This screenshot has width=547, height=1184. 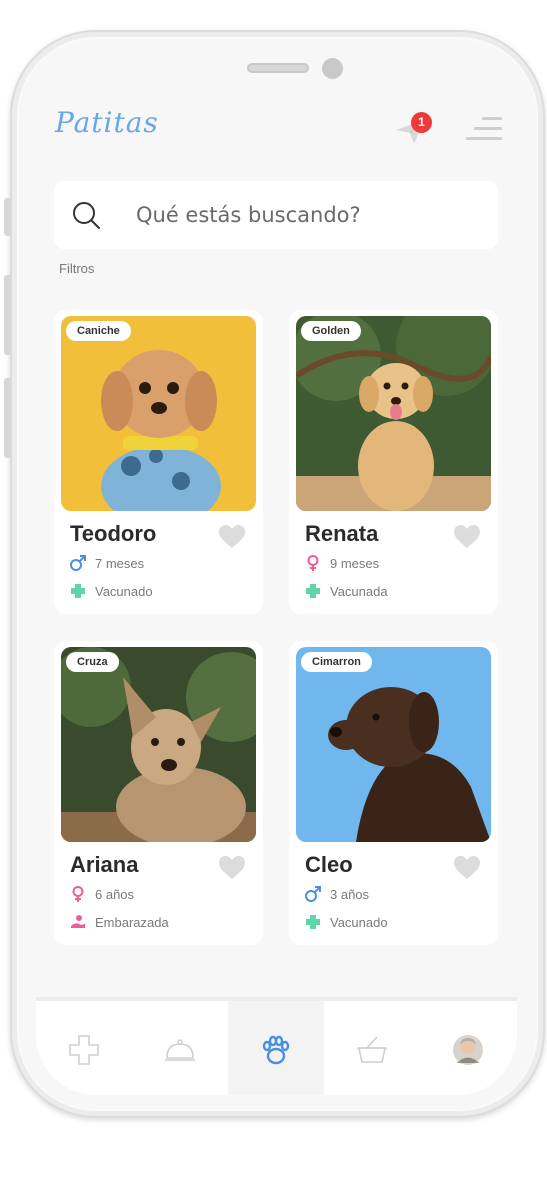 I want to click on breed-tag: Cimarron, so click(x=336, y=662).